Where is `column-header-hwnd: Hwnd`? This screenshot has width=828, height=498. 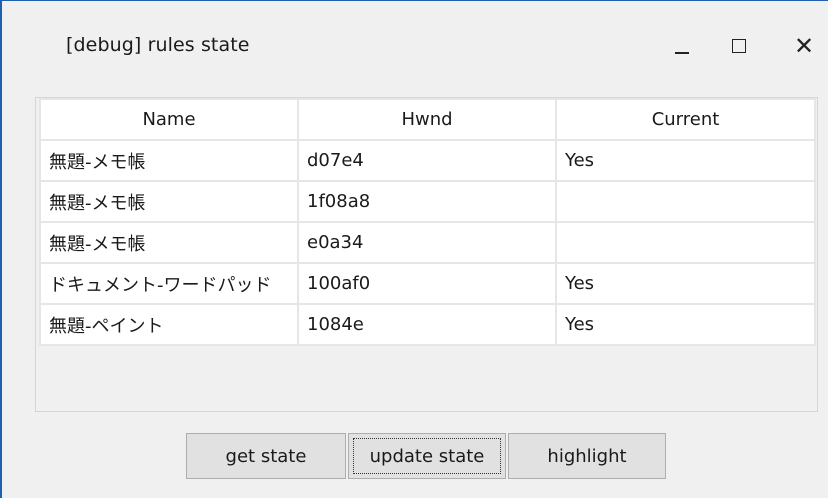
column-header-hwnd: Hwnd is located at coordinates (427, 119).